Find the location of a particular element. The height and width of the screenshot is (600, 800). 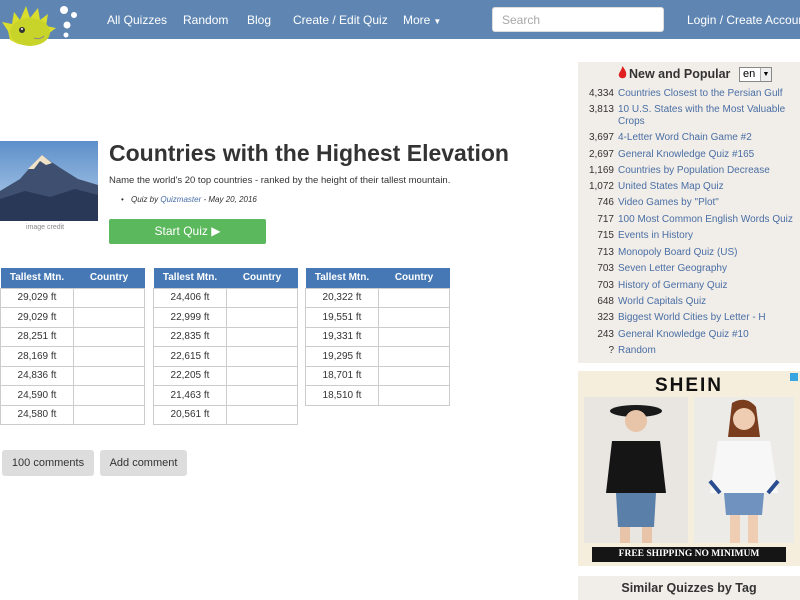

nav-create-edit-quiz: Create / Edit Quiz is located at coordinates (340, 20).